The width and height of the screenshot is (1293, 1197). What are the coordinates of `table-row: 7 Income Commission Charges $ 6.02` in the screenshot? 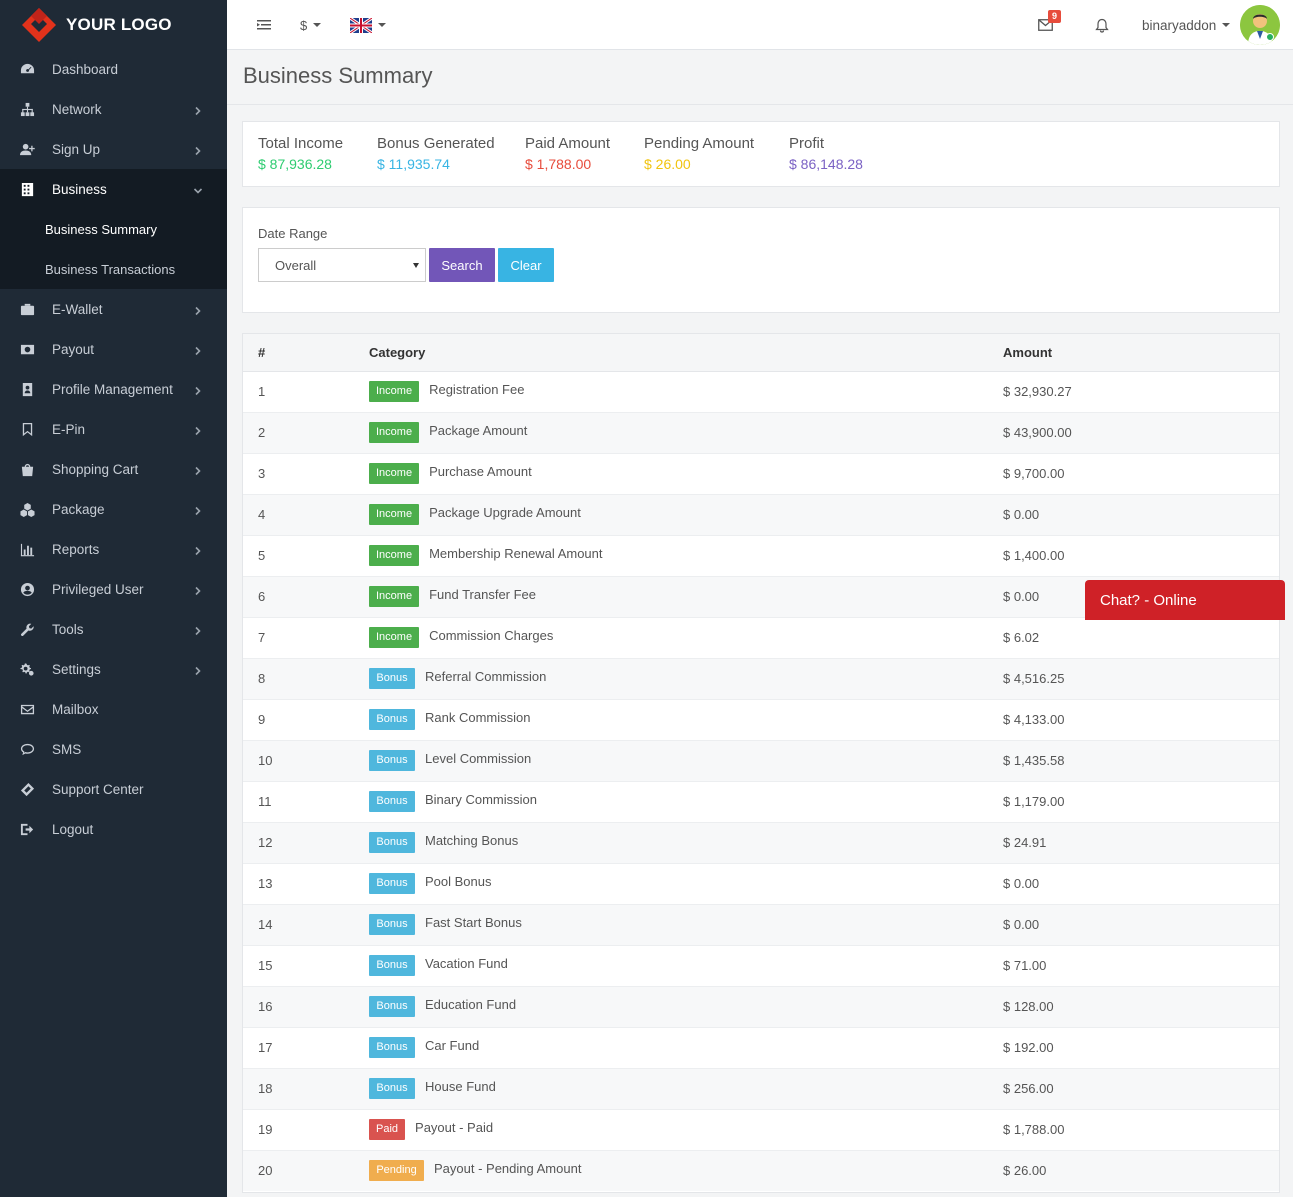 It's located at (761, 637).